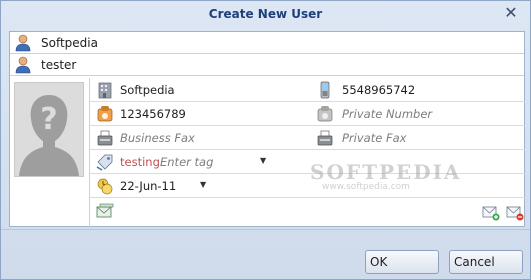 This screenshot has width=531, height=280. What do you see at coordinates (486, 262) in the screenshot?
I see `cancel-button: Cancel` at bounding box center [486, 262].